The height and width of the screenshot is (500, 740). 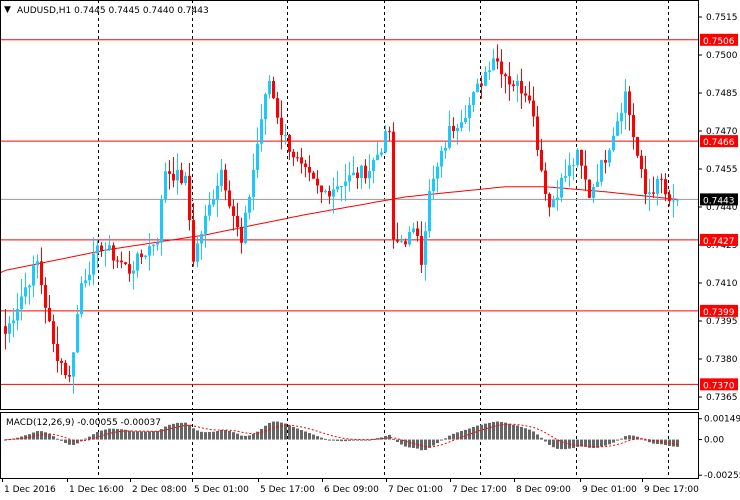 I want to click on x-tick-label: 1 Dec 2016, so click(x=30, y=490).